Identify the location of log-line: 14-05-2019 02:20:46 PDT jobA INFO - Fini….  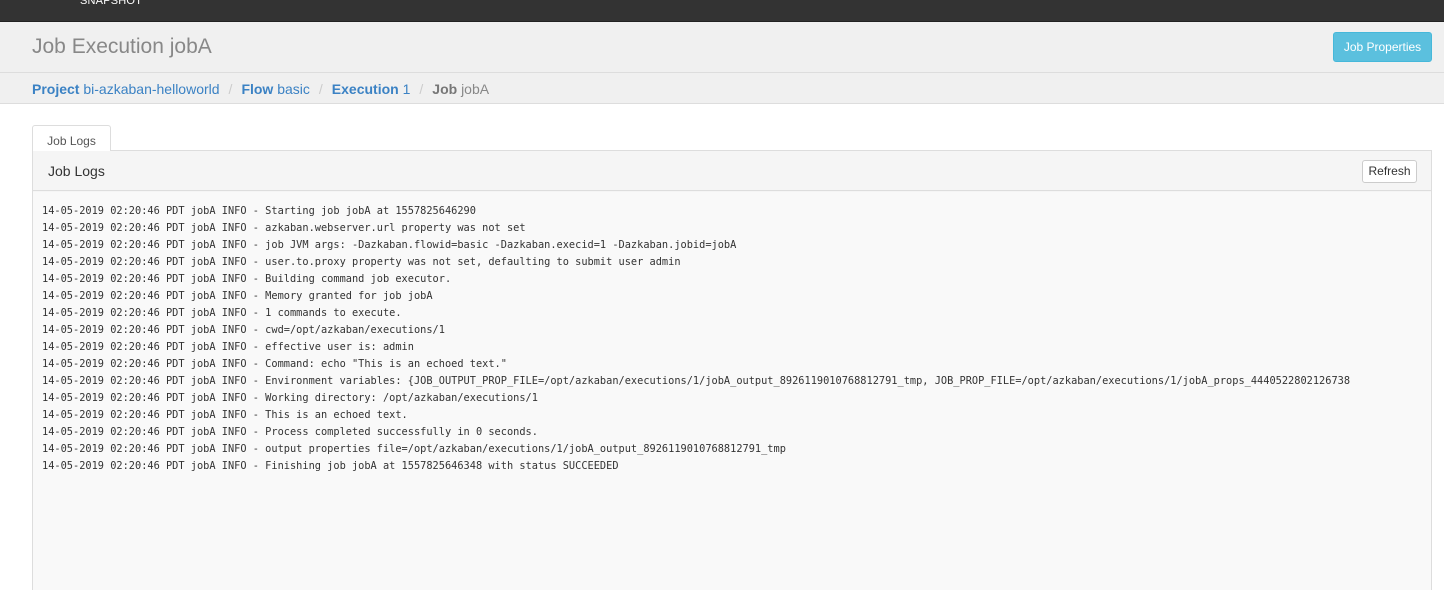
(330, 466).